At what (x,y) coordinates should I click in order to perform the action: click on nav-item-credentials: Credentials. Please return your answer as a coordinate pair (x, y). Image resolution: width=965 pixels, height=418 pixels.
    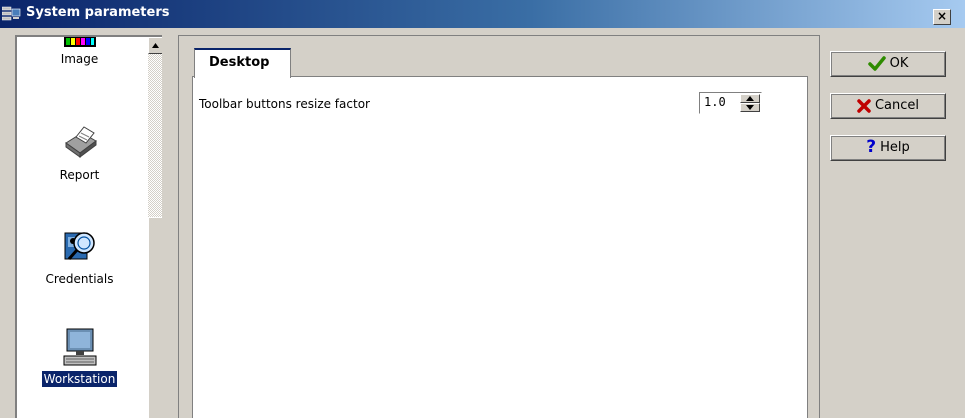
    Looking at the image, I should click on (79, 258).